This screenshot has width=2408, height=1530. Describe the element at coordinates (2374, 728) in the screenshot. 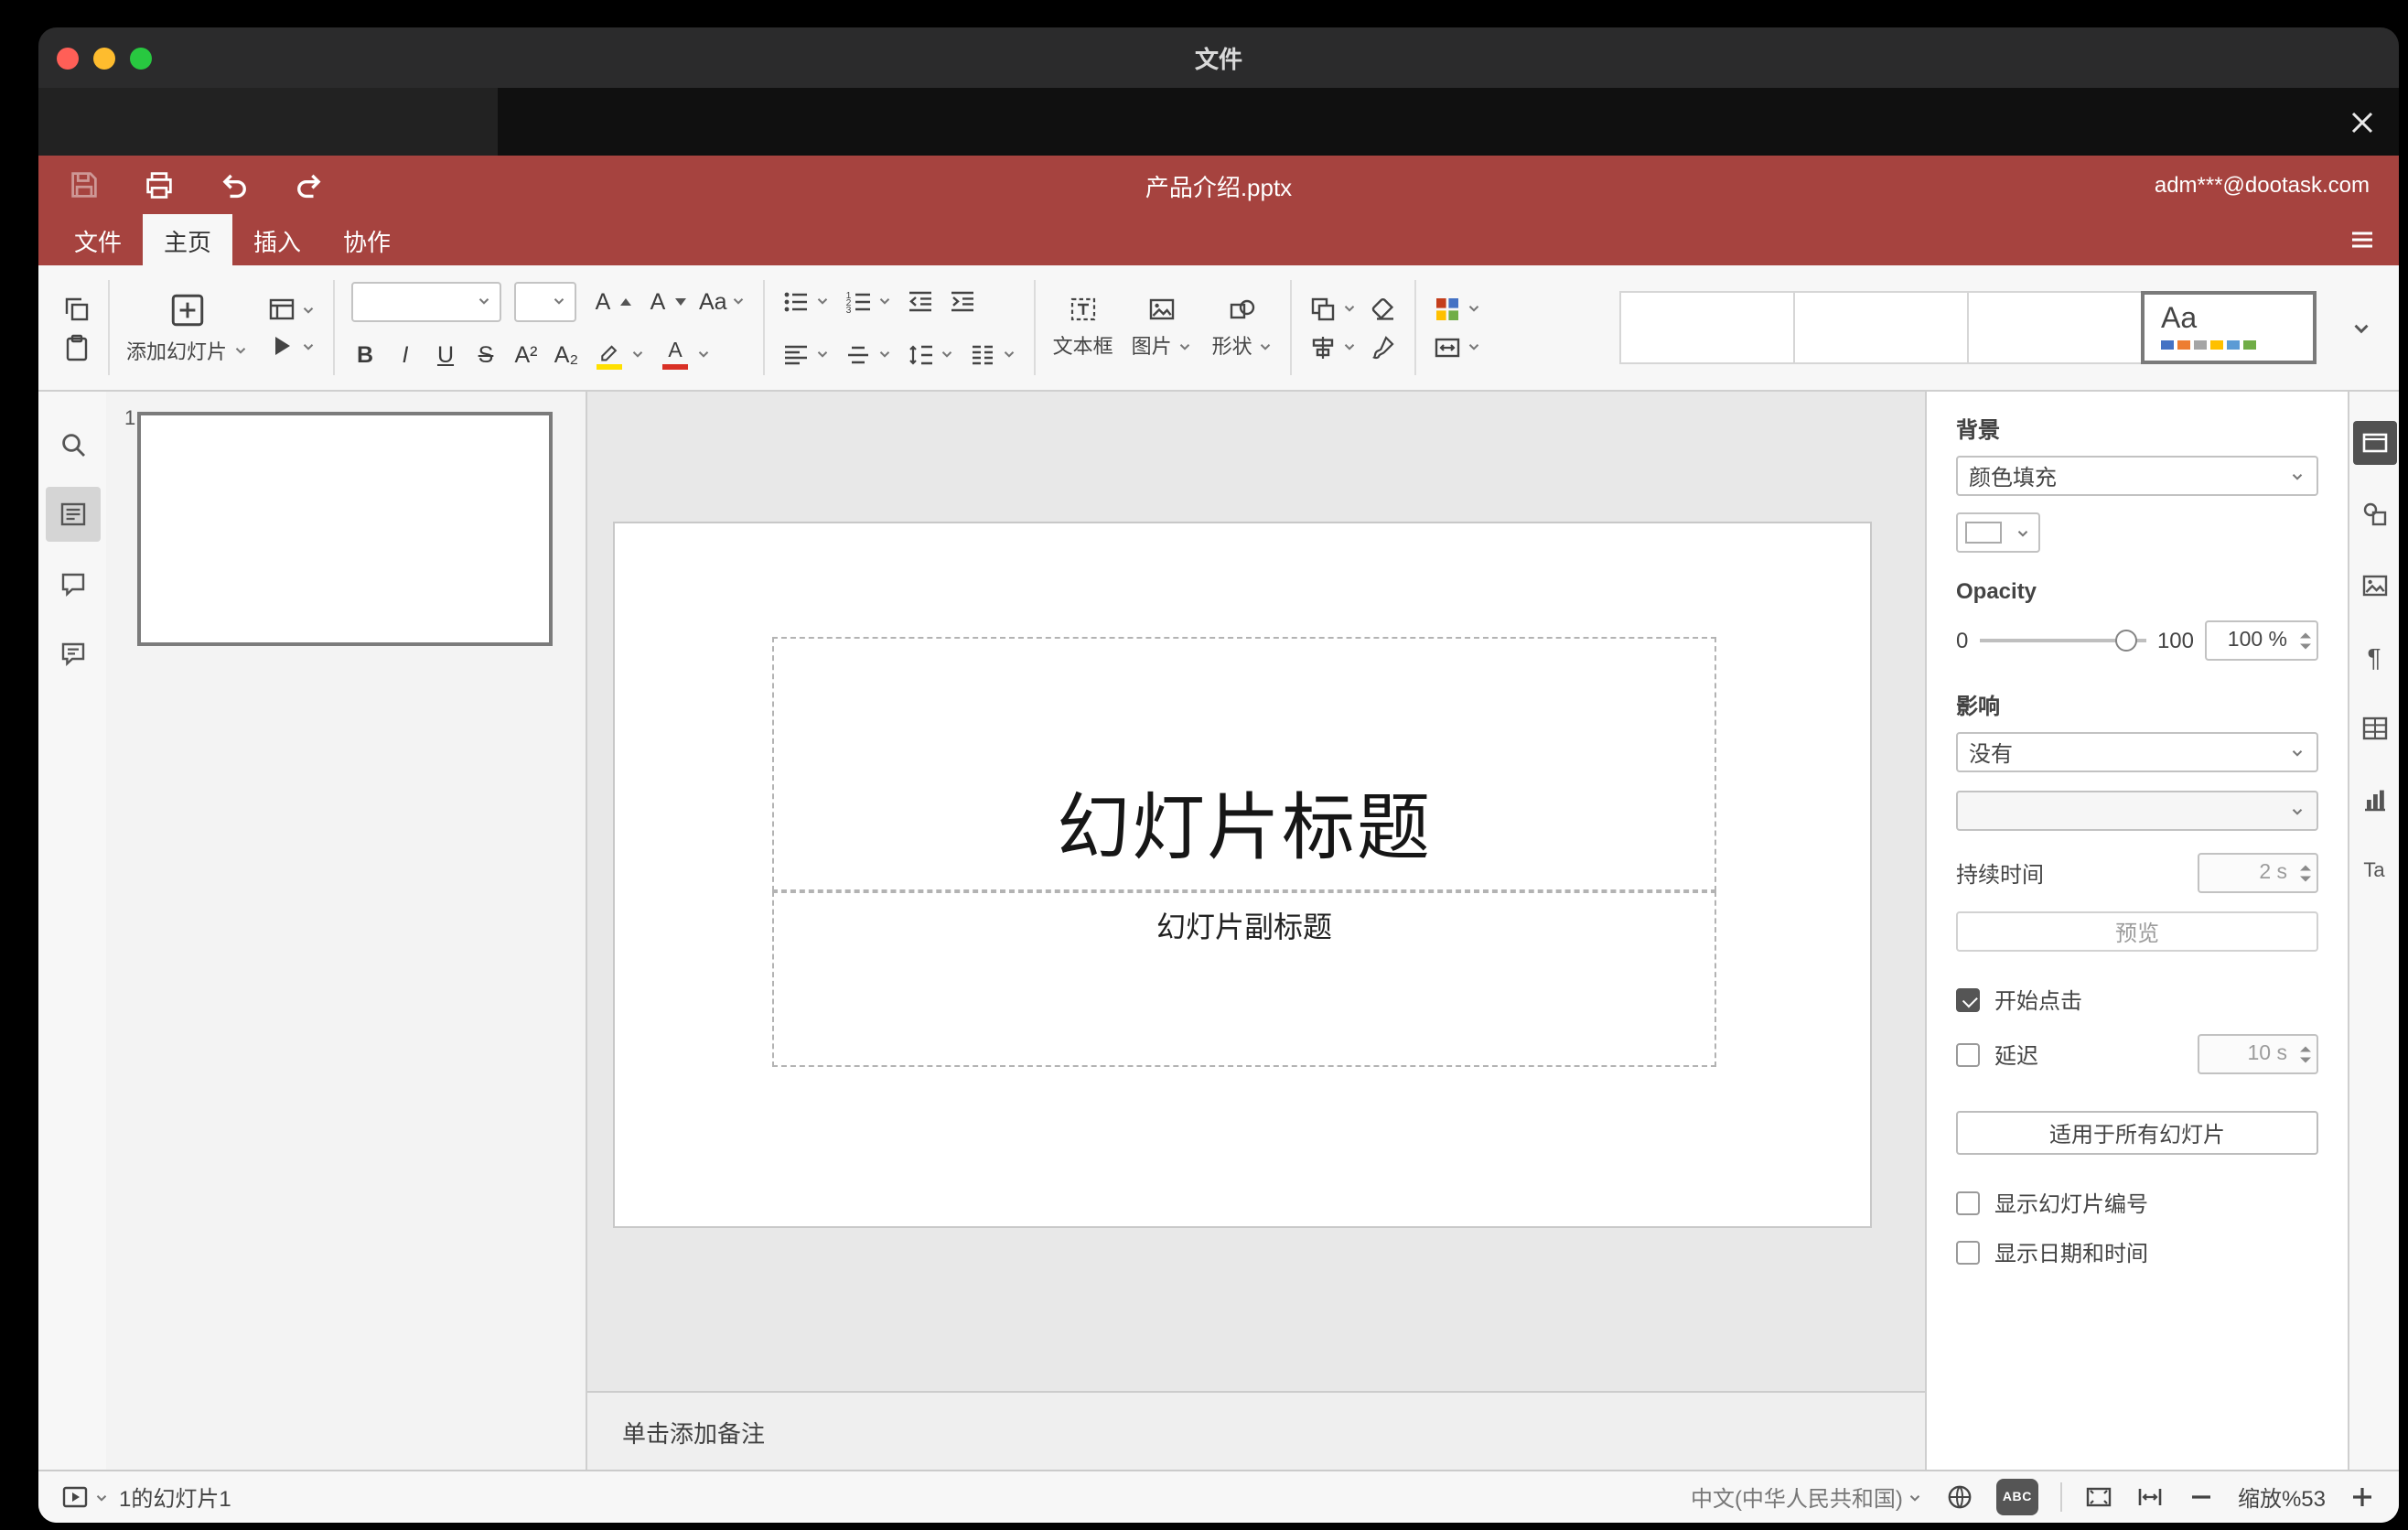

I see `table-settings-button` at that location.